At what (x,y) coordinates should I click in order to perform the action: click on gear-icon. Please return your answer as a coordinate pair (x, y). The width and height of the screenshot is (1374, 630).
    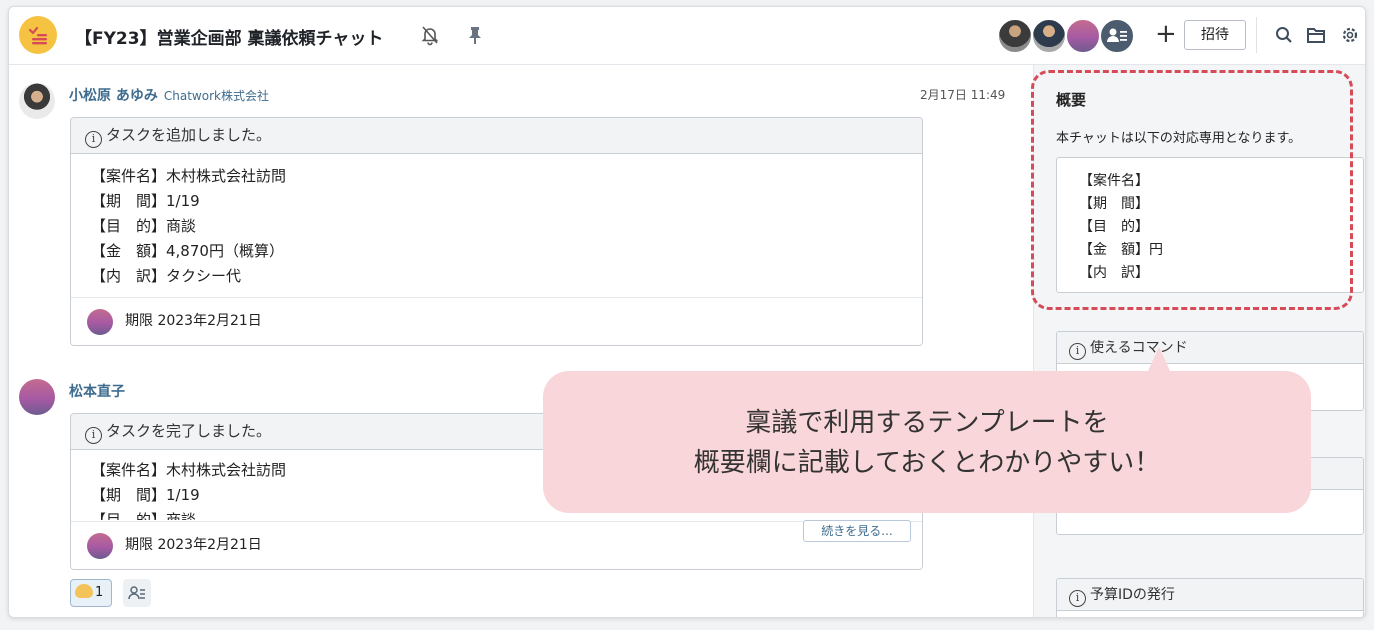
    Looking at the image, I should click on (1348, 35).